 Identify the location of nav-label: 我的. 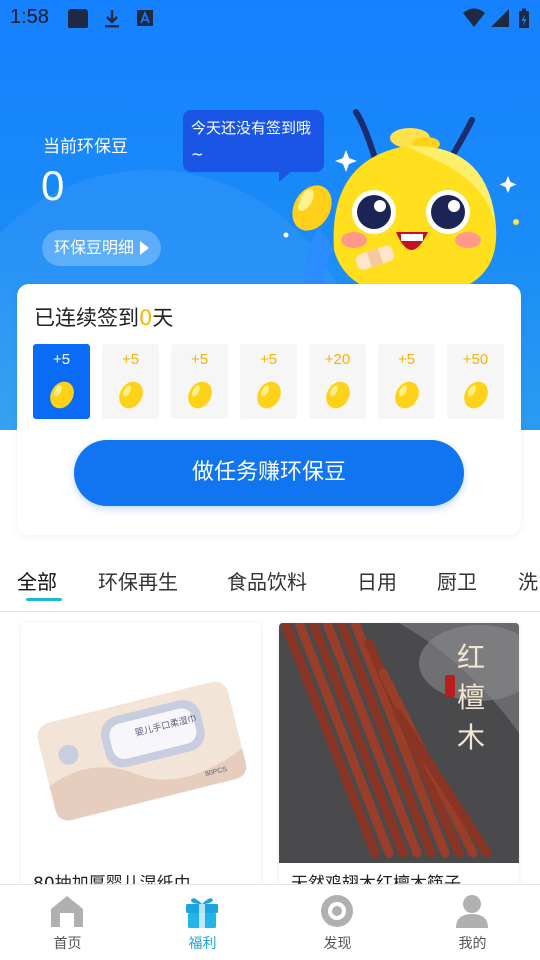
(472, 944).